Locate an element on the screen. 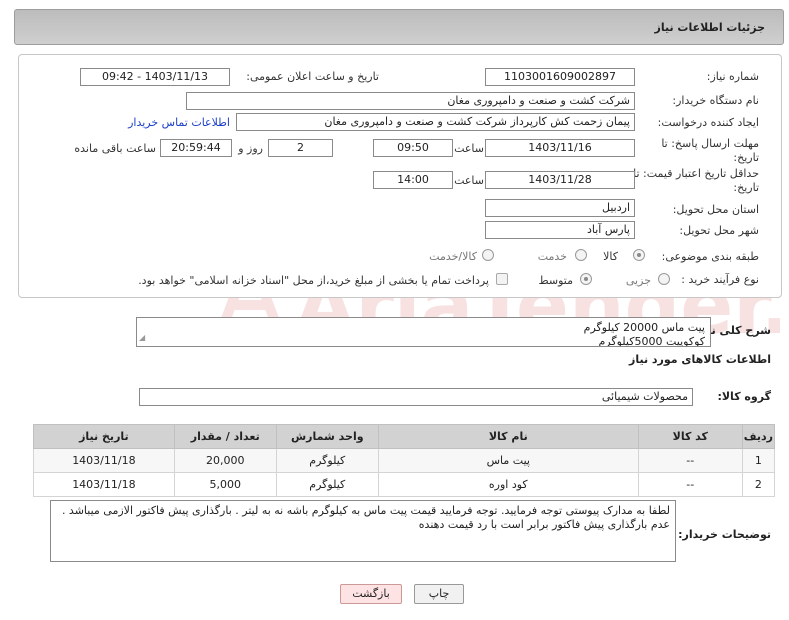  goods-group-field: محصولات شیمیائی is located at coordinates (416, 397).